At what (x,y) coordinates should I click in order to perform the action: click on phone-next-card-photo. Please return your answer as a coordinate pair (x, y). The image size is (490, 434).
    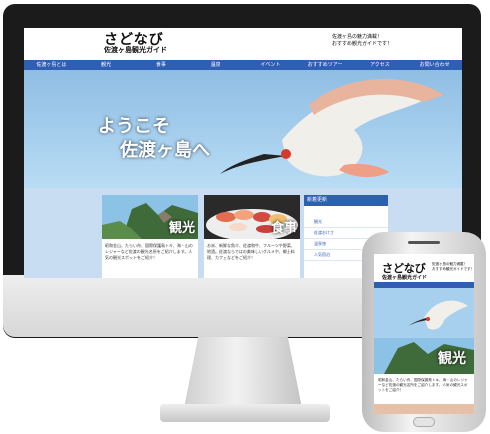
    Looking at the image, I should click on (424, 409).